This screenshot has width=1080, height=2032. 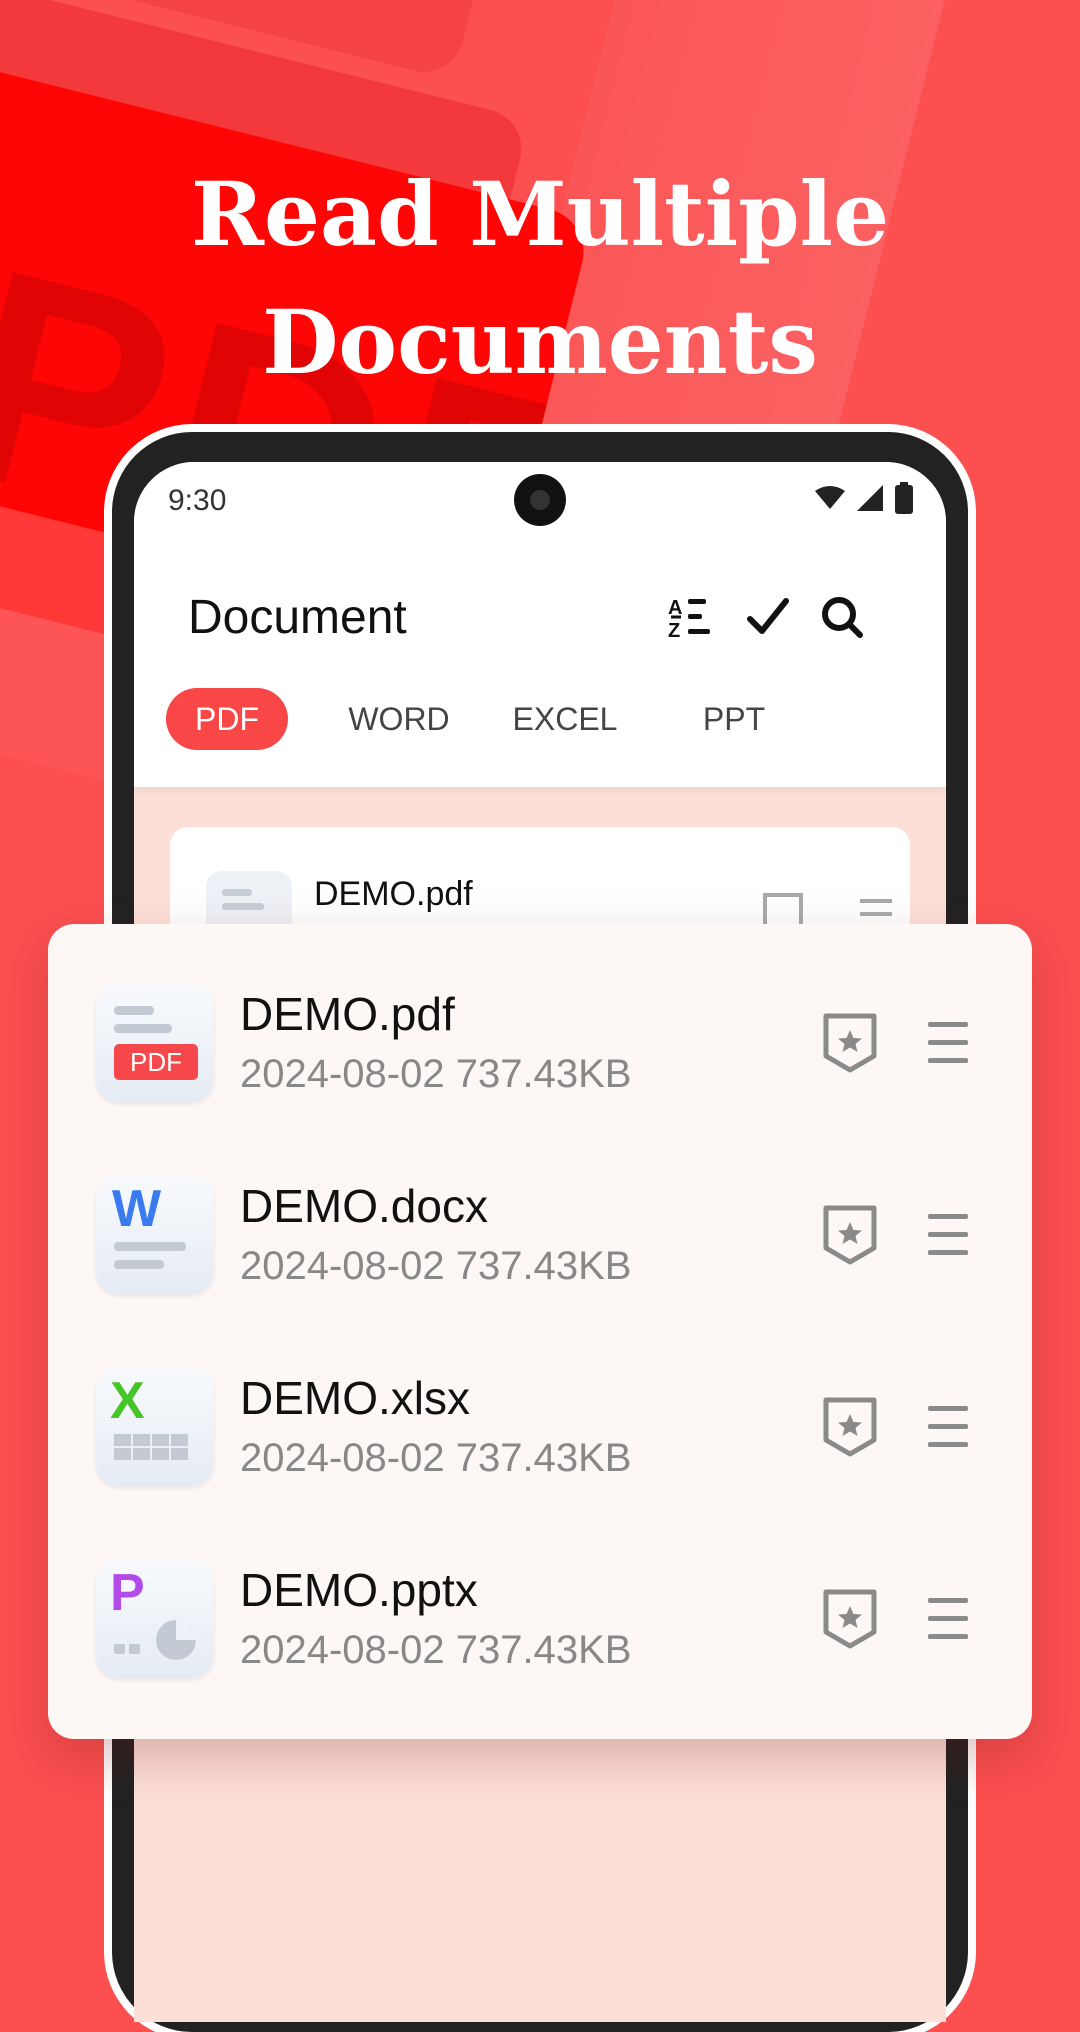 I want to click on signal-icon, so click(x=870, y=500).